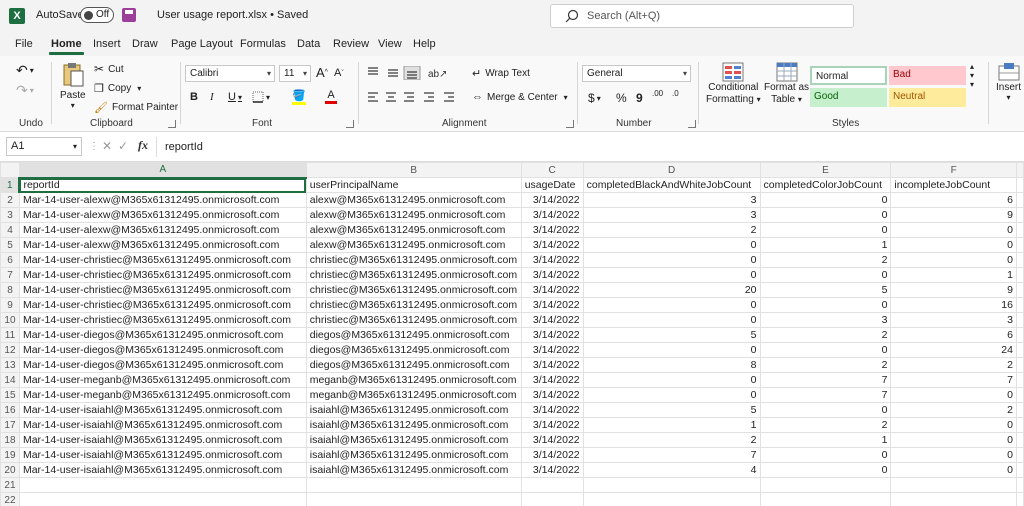  I want to click on column-header-c: C, so click(552, 170).